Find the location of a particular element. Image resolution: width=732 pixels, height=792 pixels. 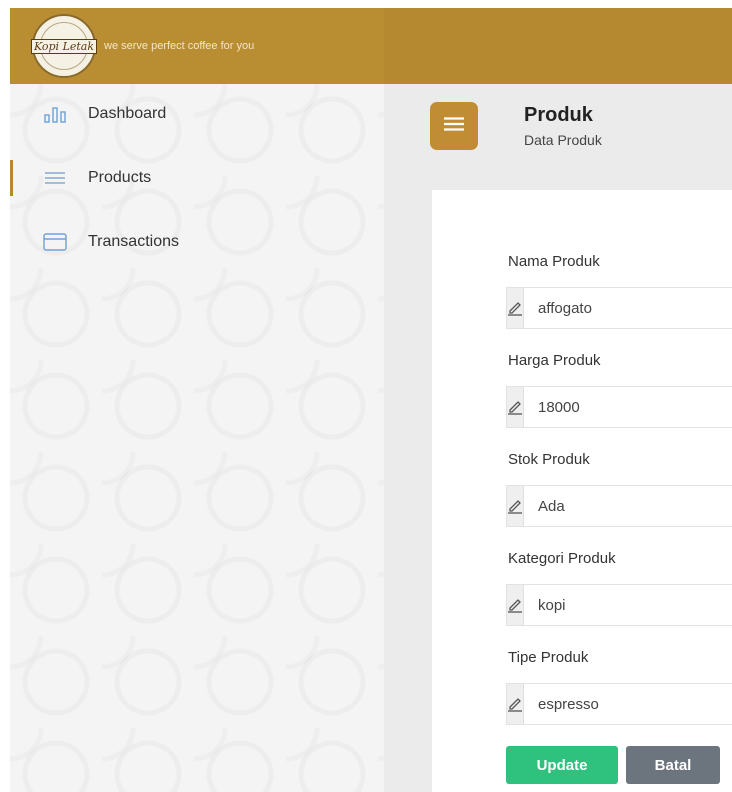

nama-produk-group is located at coordinates (619, 308).